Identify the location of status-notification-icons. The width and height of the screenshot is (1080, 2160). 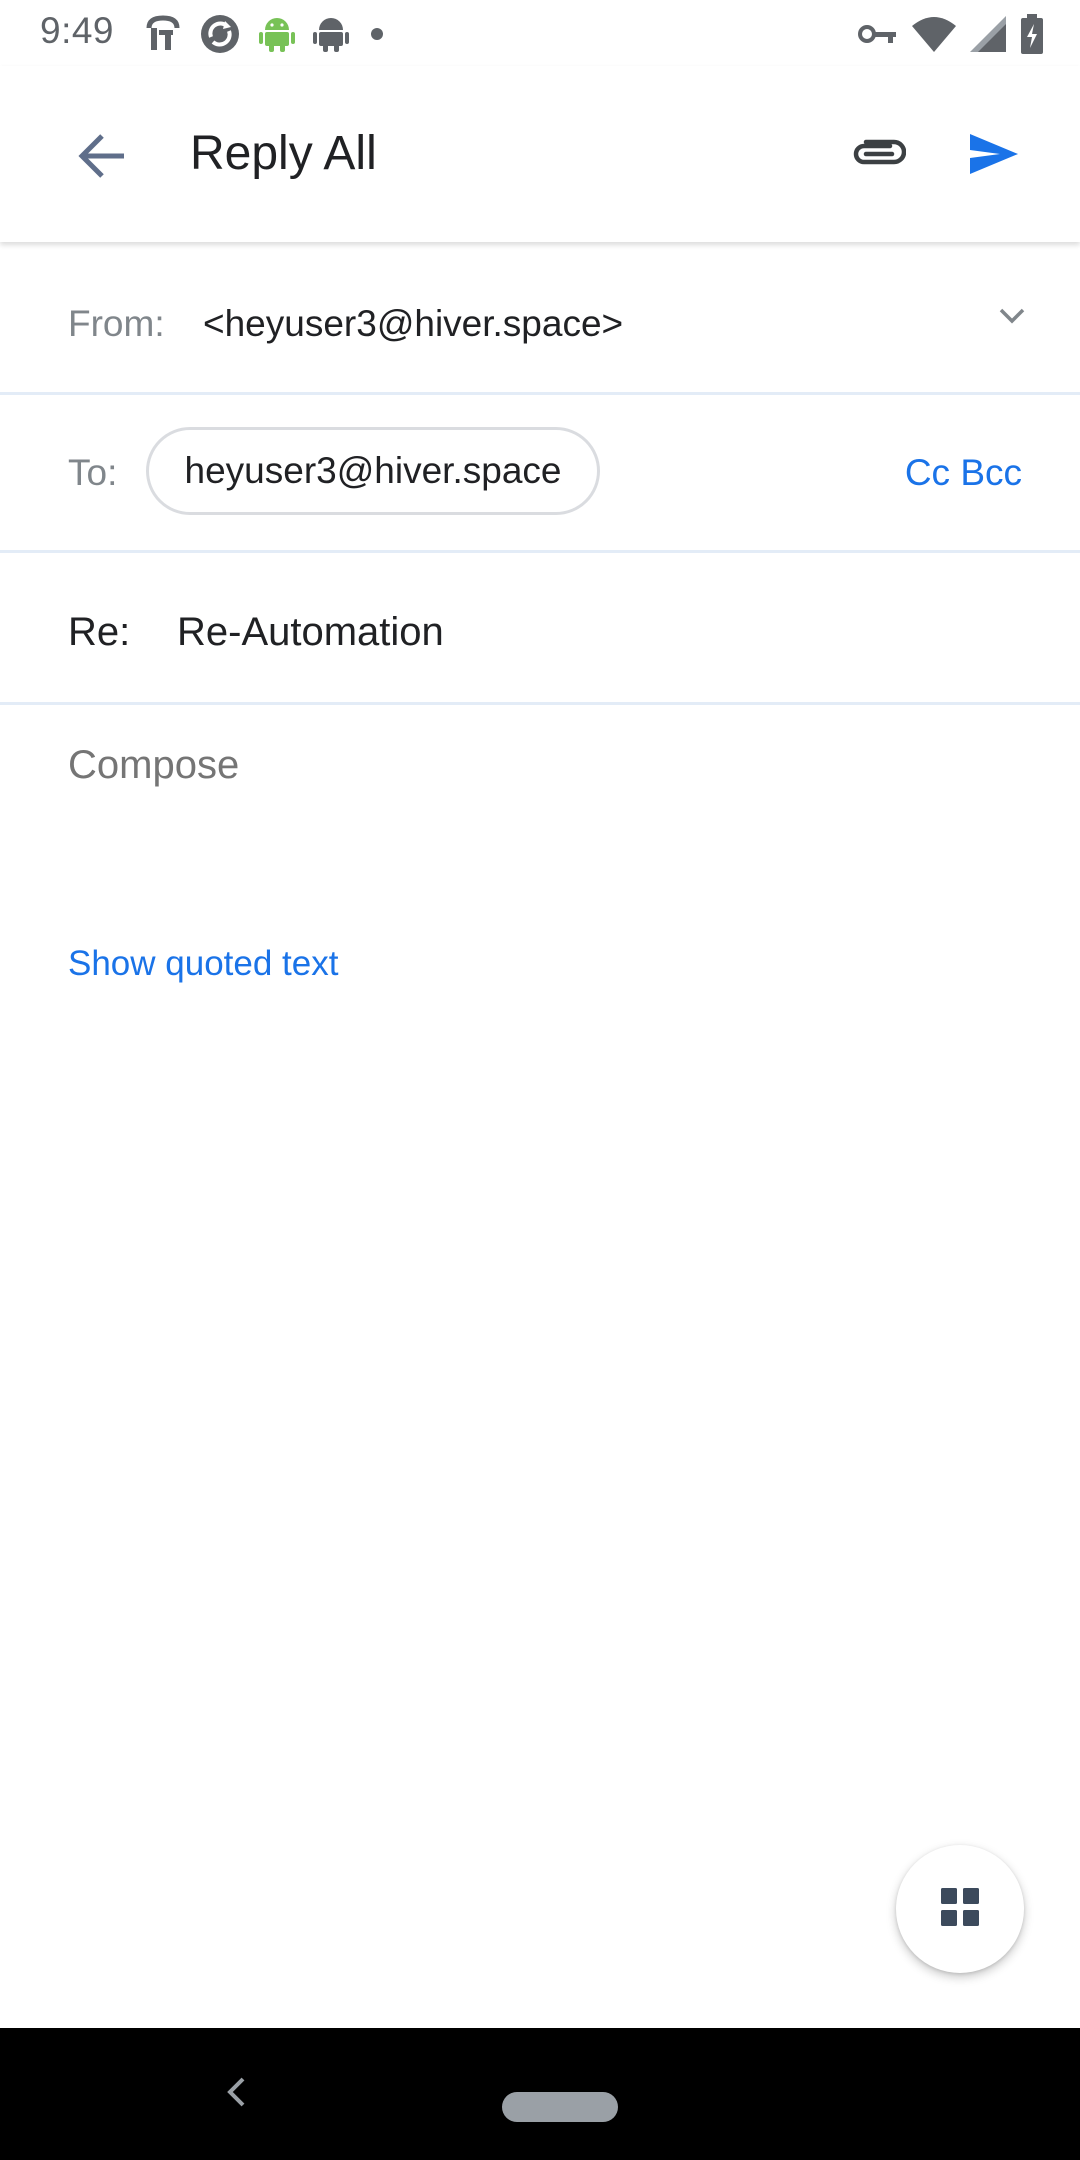
(266, 34).